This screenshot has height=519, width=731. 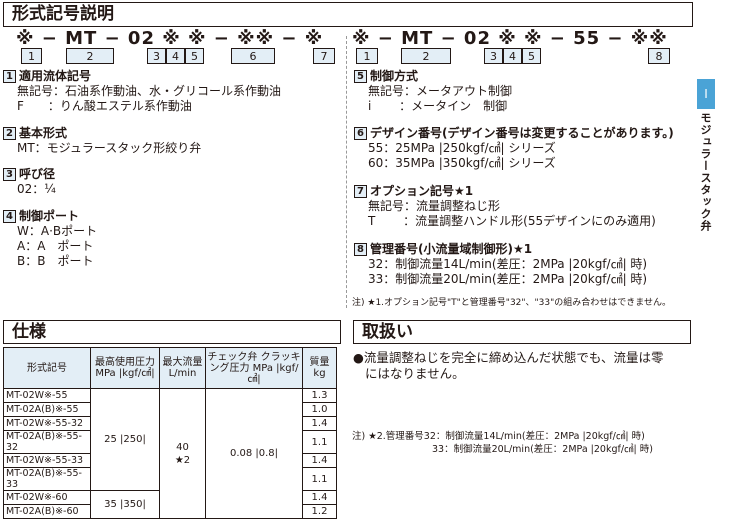 I want to click on item-3-size: 3 呼び径 02：¼, so click(x=29, y=182).